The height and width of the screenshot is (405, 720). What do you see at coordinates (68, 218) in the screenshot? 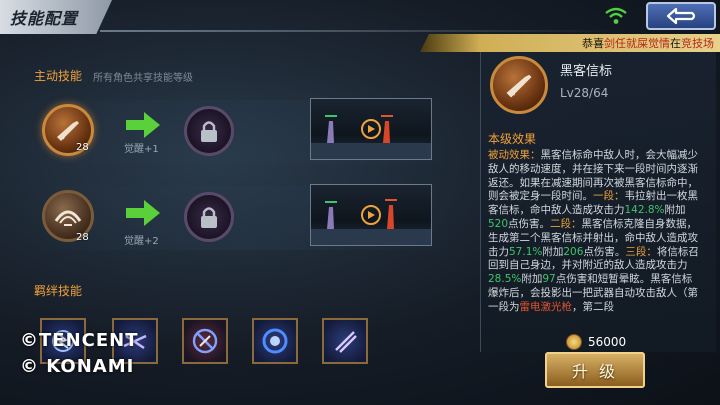
I see `shockwave-icon` at bounding box center [68, 218].